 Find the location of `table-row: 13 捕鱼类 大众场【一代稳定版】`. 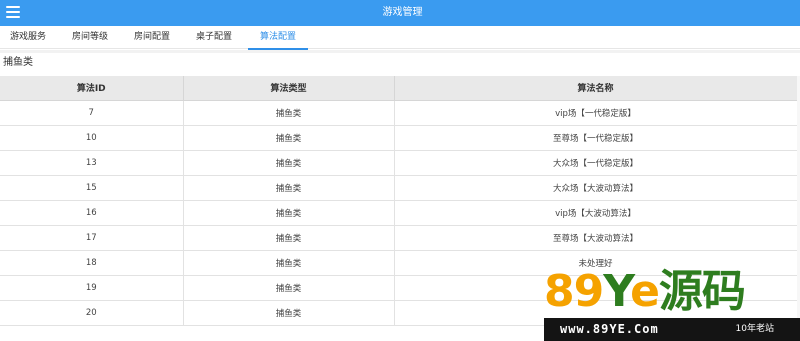

table-row: 13 捕鱼类 大众场【一代稳定版】 is located at coordinates (399, 163).